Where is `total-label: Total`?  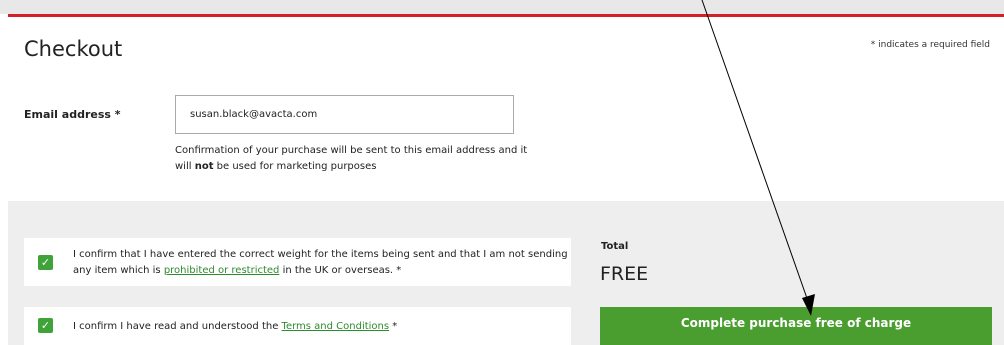 total-label: Total is located at coordinates (615, 246).